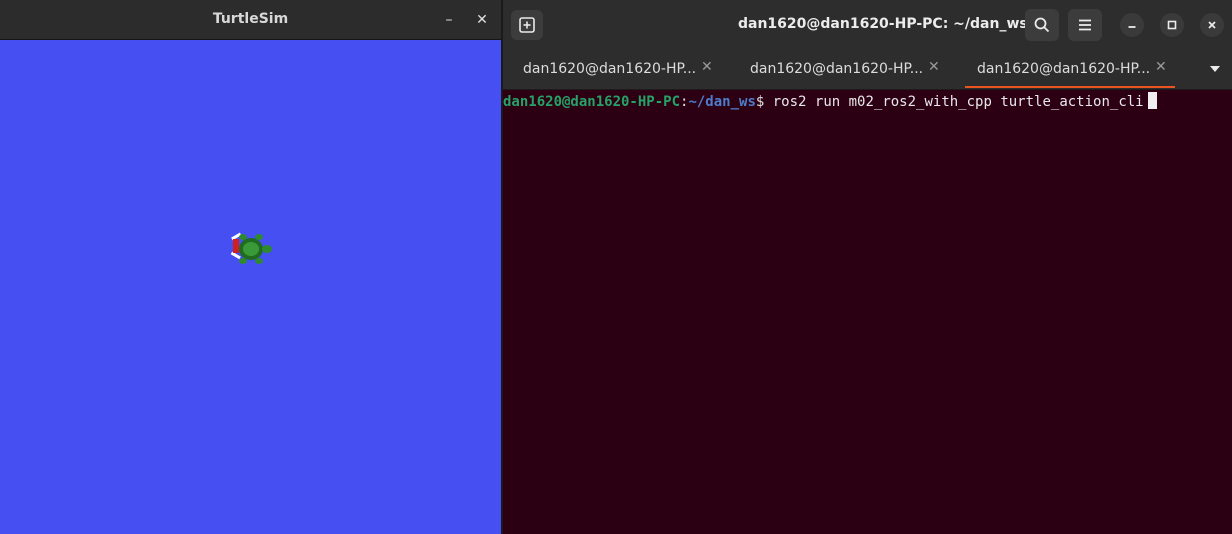 The image size is (1232, 534). I want to click on close-icon, so click(1212, 25).